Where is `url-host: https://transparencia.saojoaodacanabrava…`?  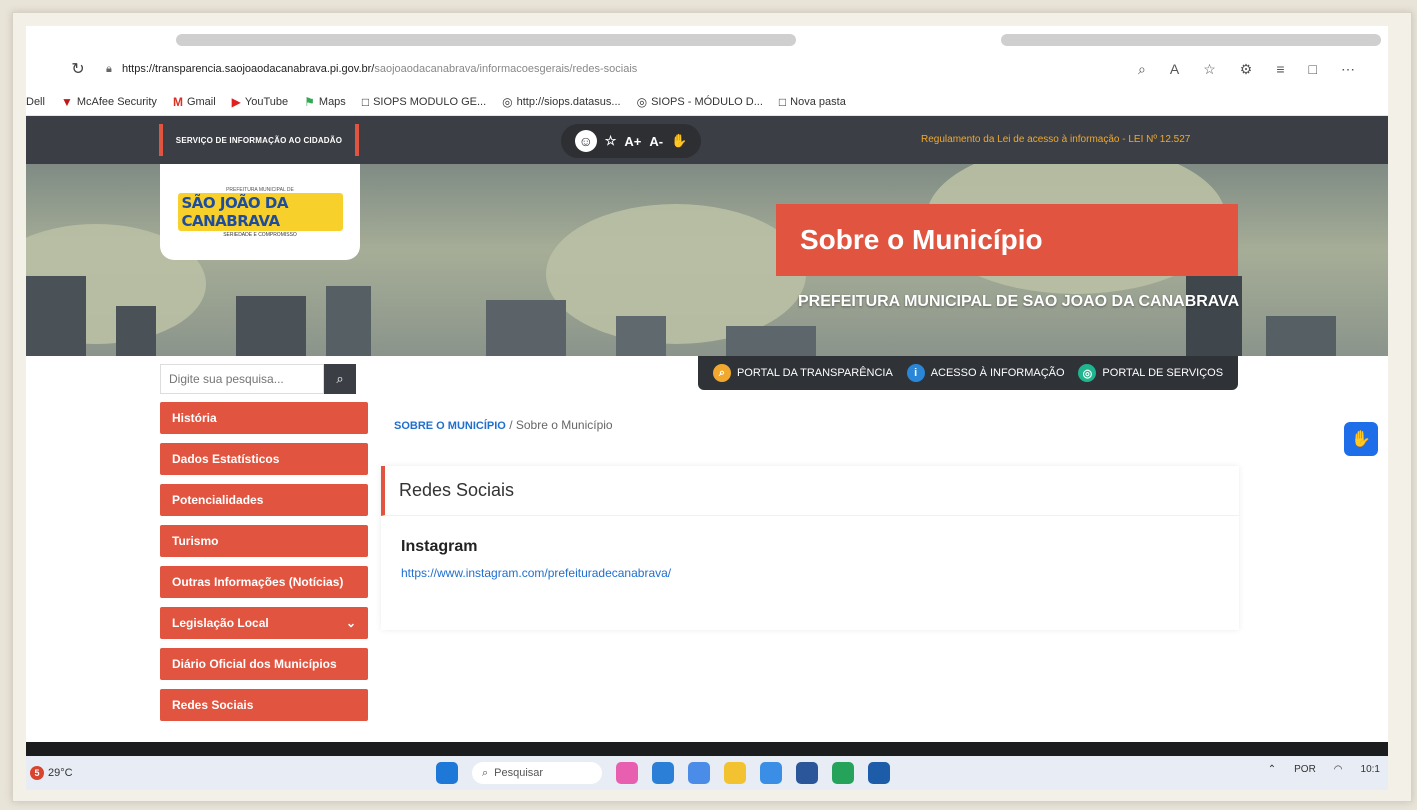
url-host: https://transparencia.saojoaodacanabrava… is located at coordinates (248, 69).